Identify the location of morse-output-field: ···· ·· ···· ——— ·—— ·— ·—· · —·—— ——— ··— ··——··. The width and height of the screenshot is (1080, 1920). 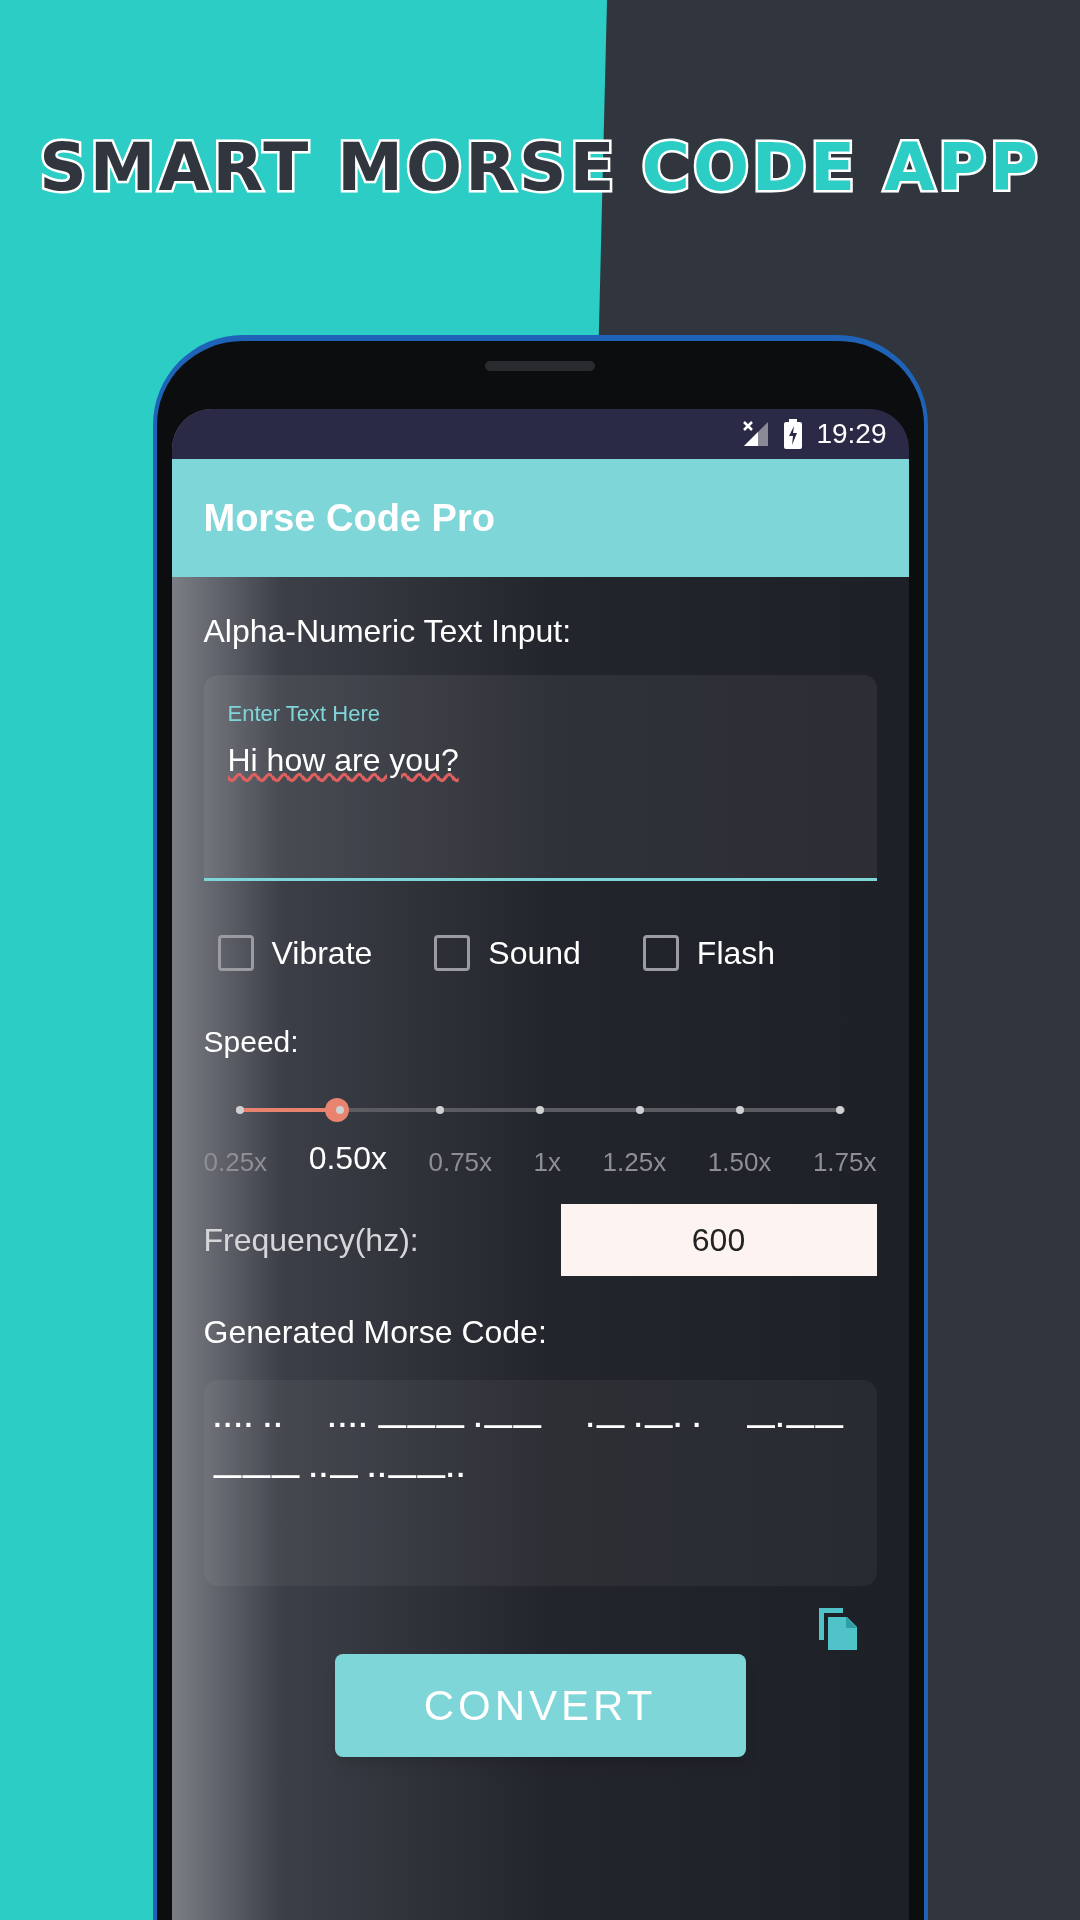
(540, 1483).